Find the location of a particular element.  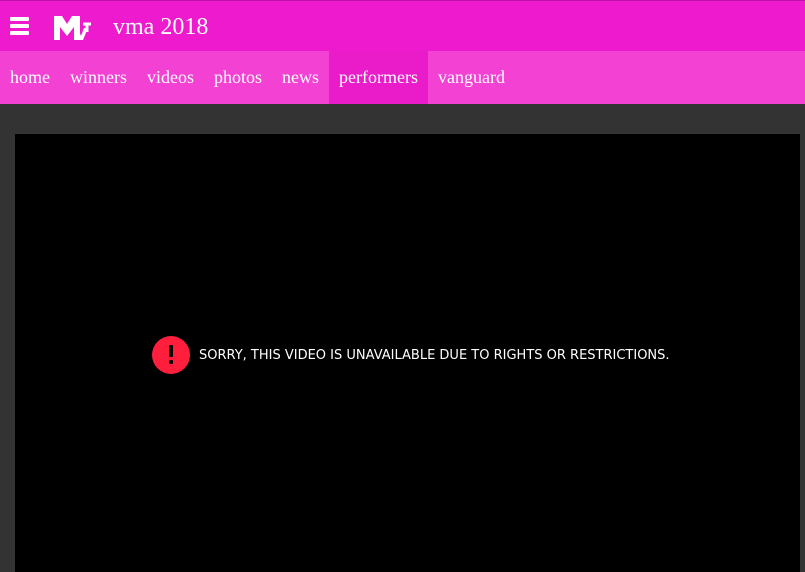

header-bar: vma 2018 is located at coordinates (402, 25).